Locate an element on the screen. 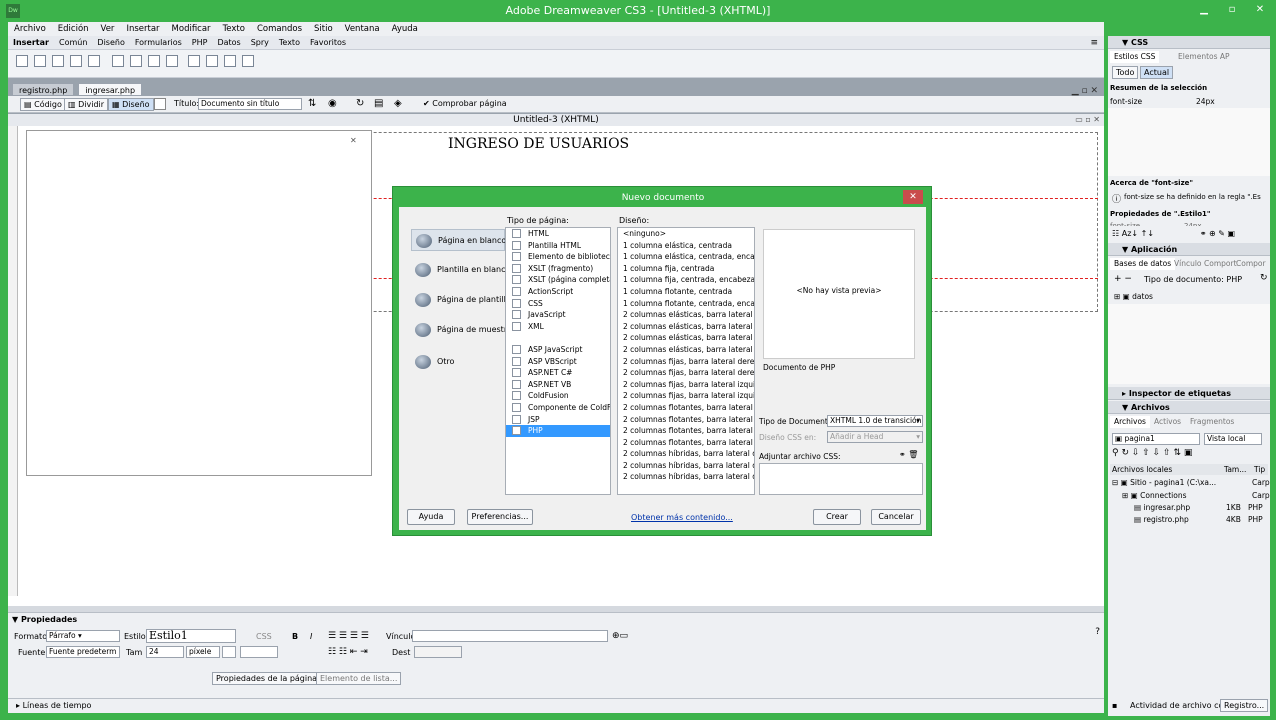 This screenshot has width=1276, height=720. page-type-item: PHP is located at coordinates (558, 431).